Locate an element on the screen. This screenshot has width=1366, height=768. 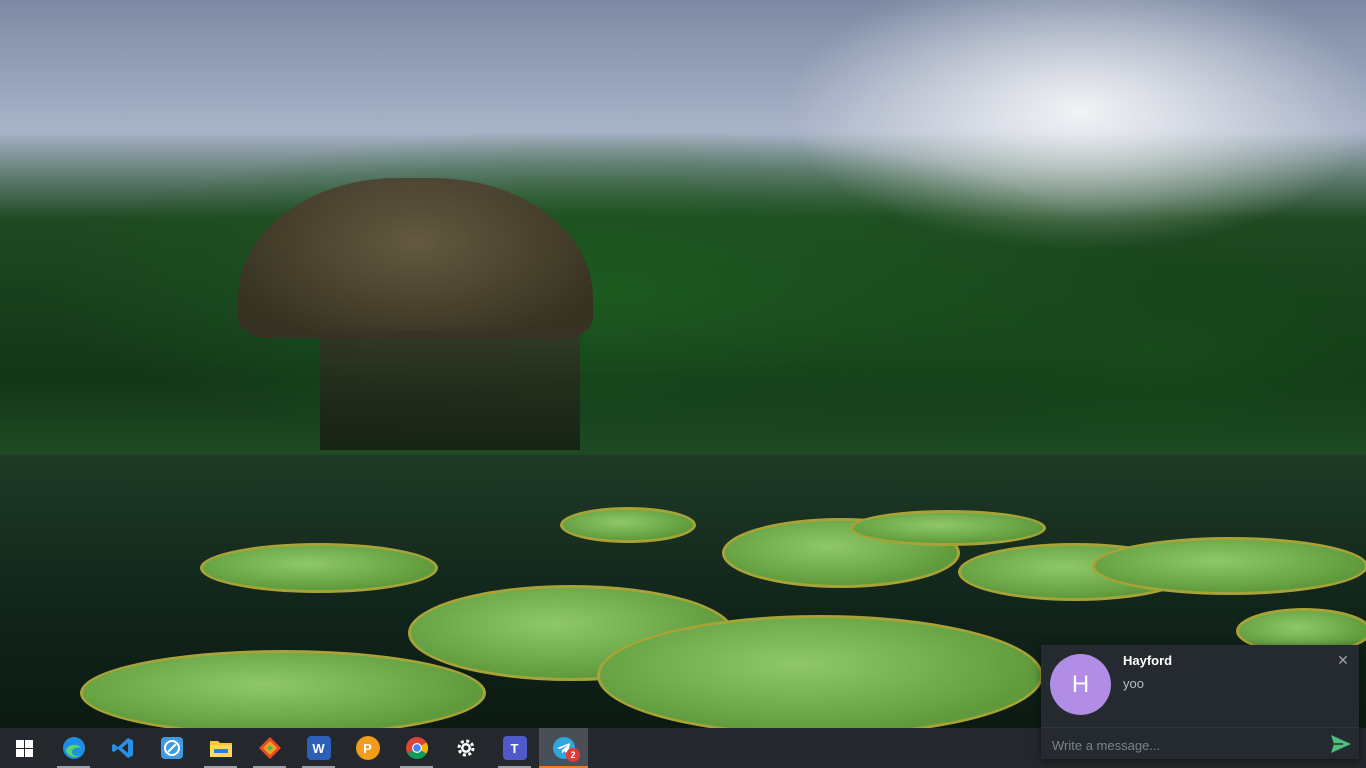
sender-name: Hayford is located at coordinates (1148, 660).